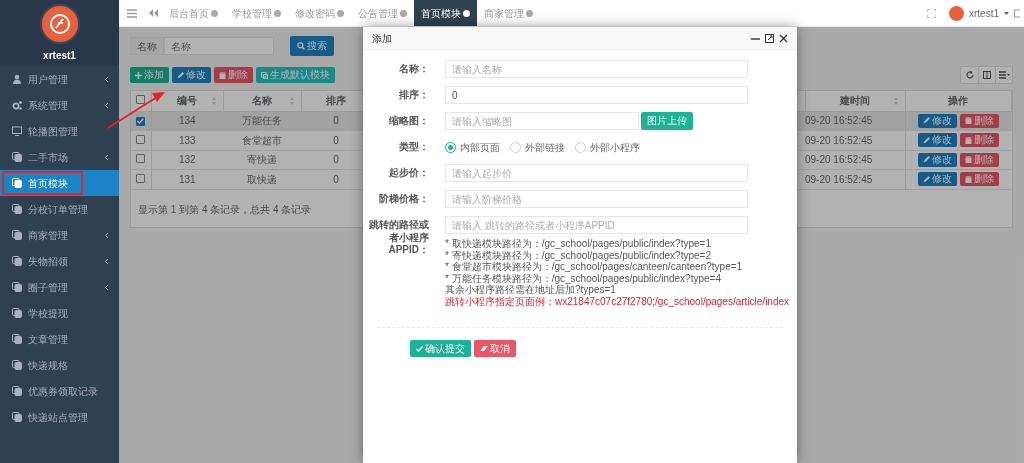  What do you see at coordinates (262, 179) in the screenshot?
I see `table-cell: 取快递` at bounding box center [262, 179].